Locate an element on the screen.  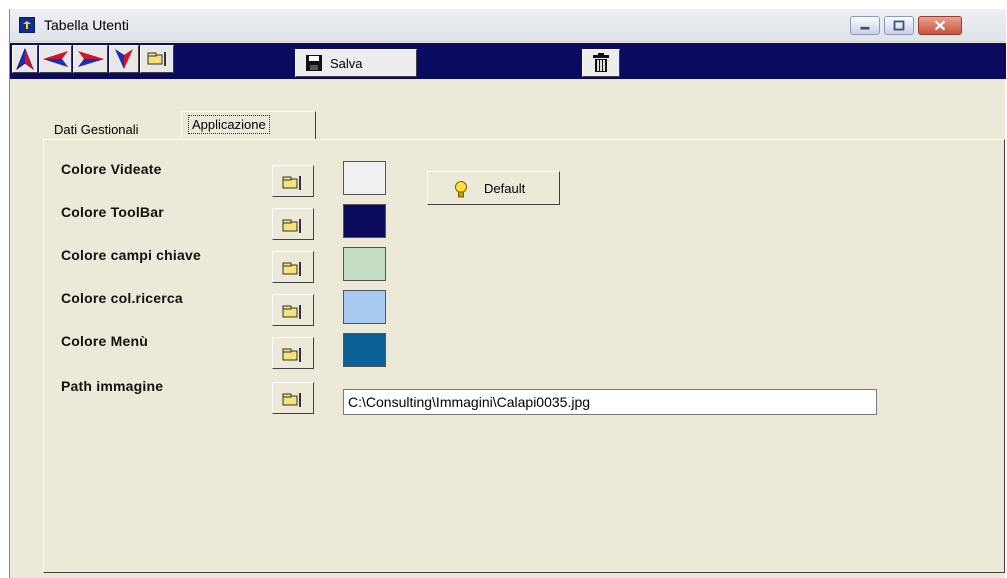
pick-colore-toolbar-button is located at coordinates (293, 224).